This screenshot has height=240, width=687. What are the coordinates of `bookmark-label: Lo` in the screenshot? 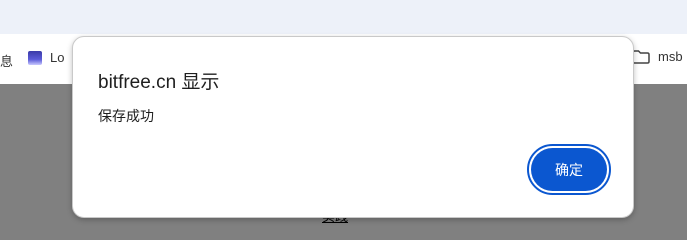 It's located at (57, 57).